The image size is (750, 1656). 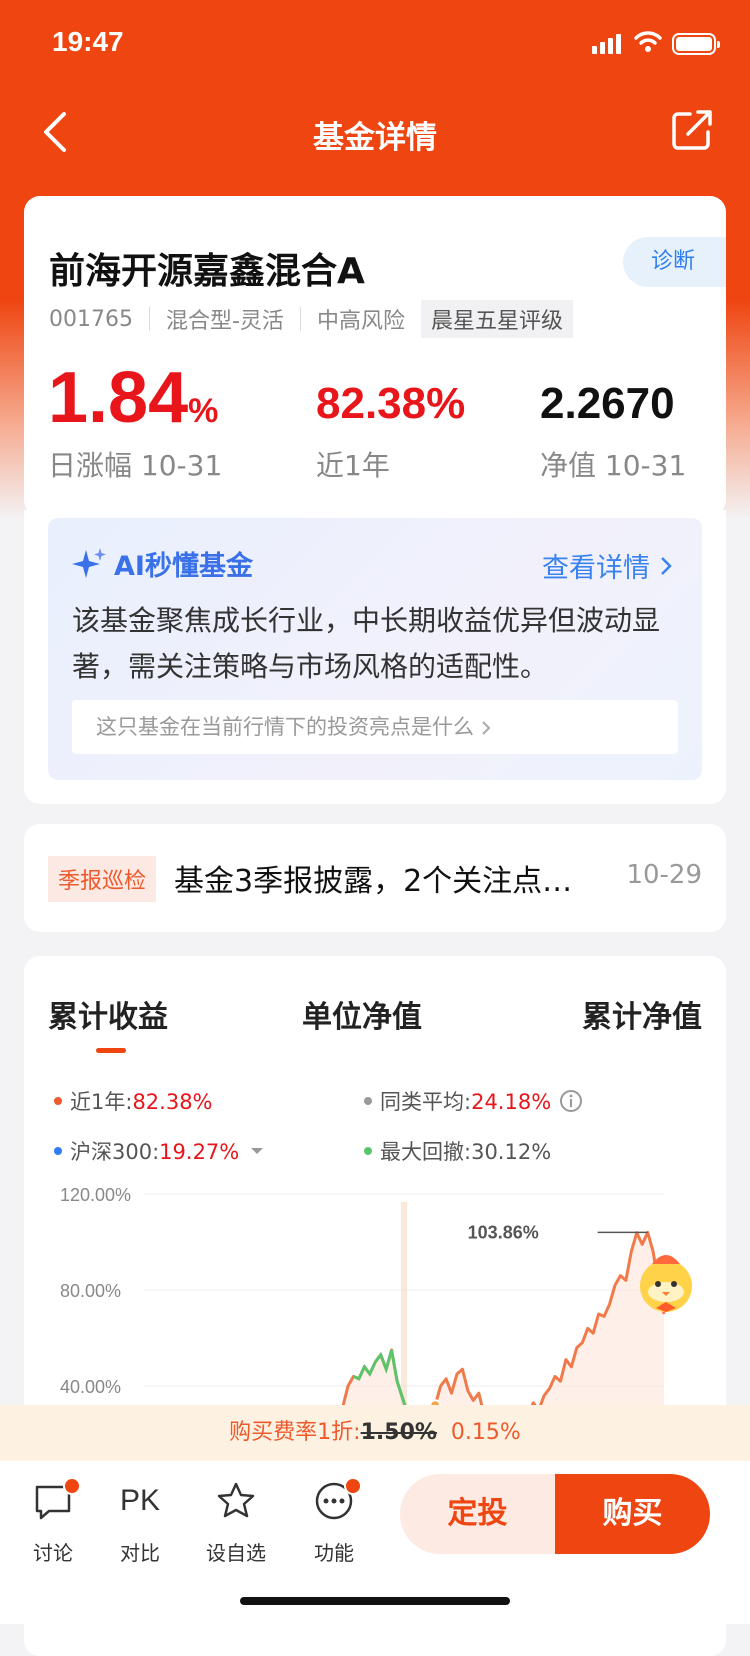 What do you see at coordinates (236, 1521) in the screenshot?
I see `watchlist-button: 设自选` at bounding box center [236, 1521].